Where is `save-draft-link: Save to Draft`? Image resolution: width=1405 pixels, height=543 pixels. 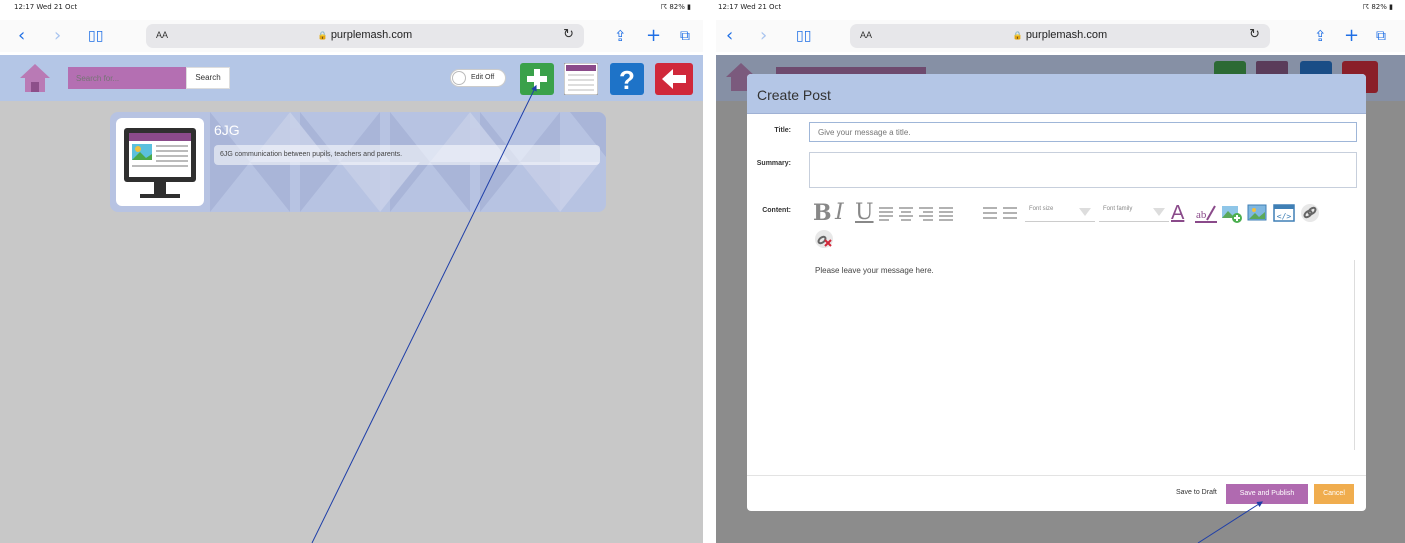 save-draft-link: Save to Draft is located at coordinates (1196, 492).